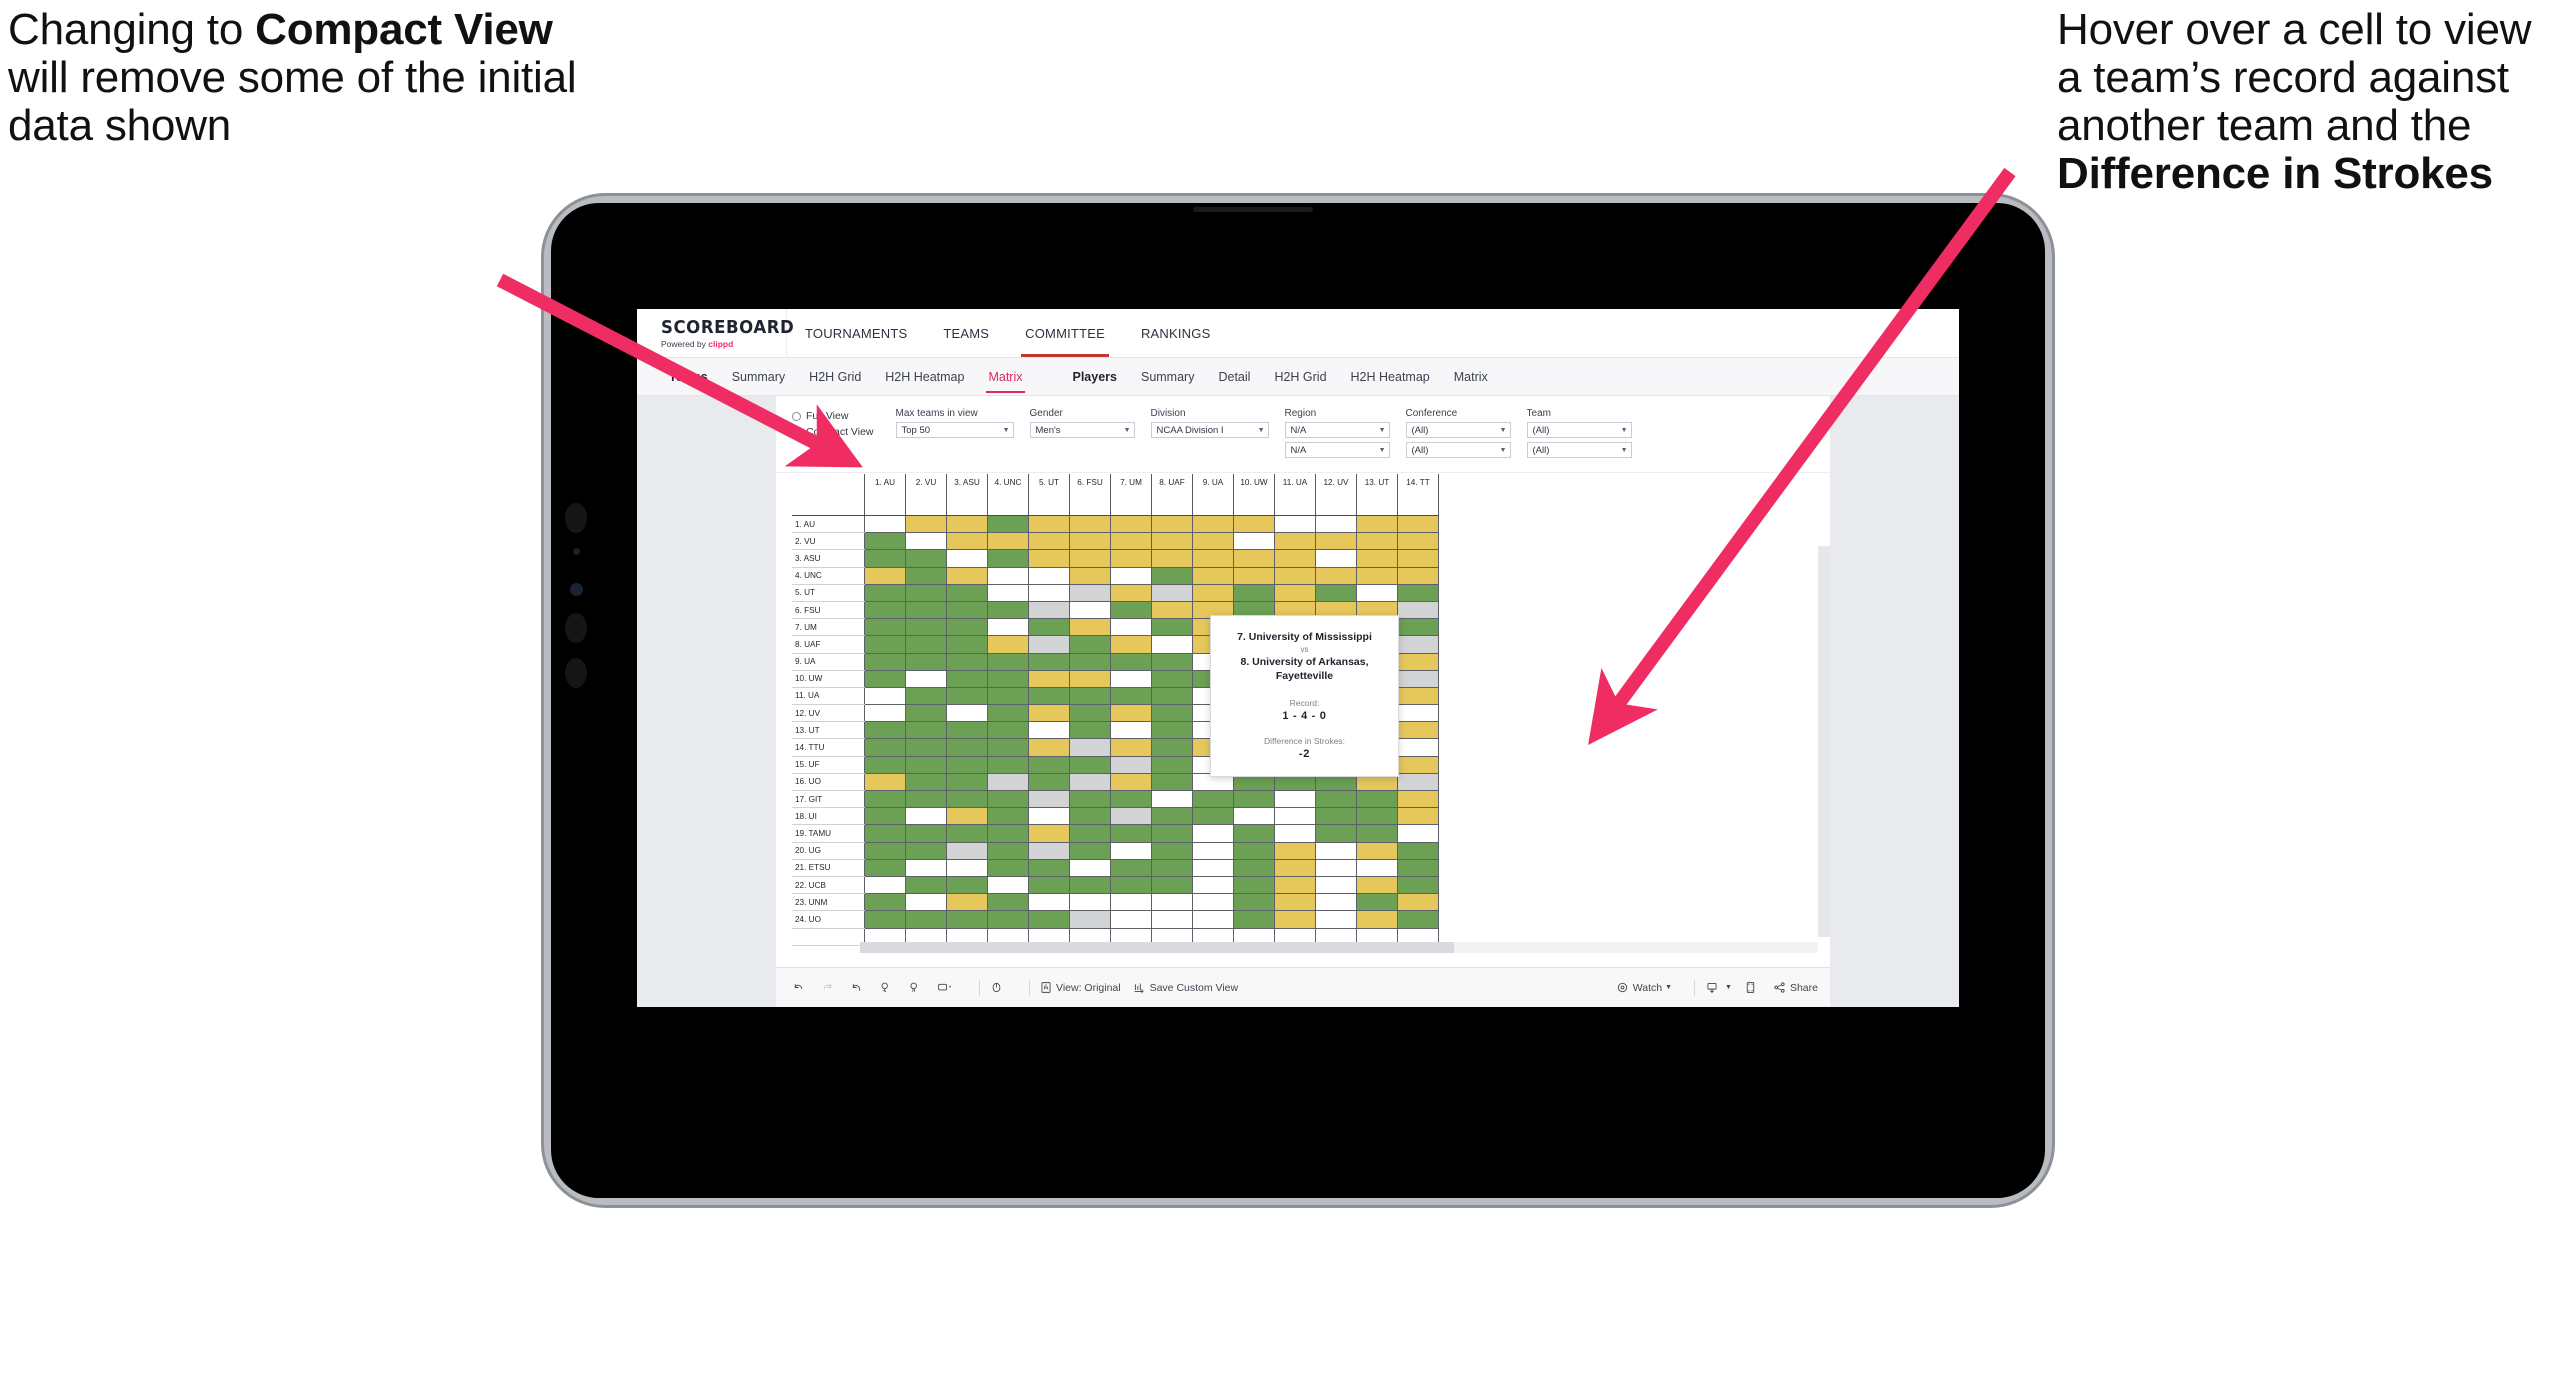  Describe the element at coordinates (1579, 450) in the screenshot. I see `filter-team-select-2: (All) ▼` at that location.